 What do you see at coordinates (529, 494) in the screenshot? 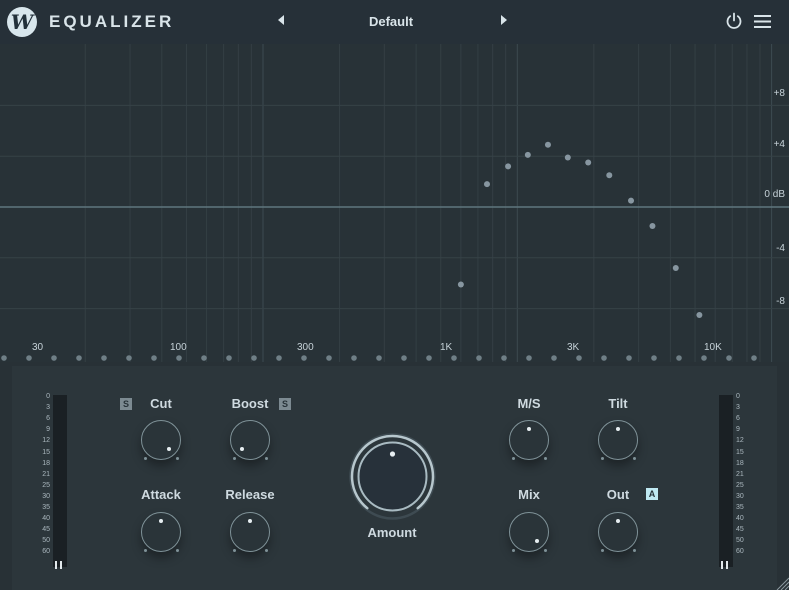
I see `mix-label: Mix` at bounding box center [529, 494].